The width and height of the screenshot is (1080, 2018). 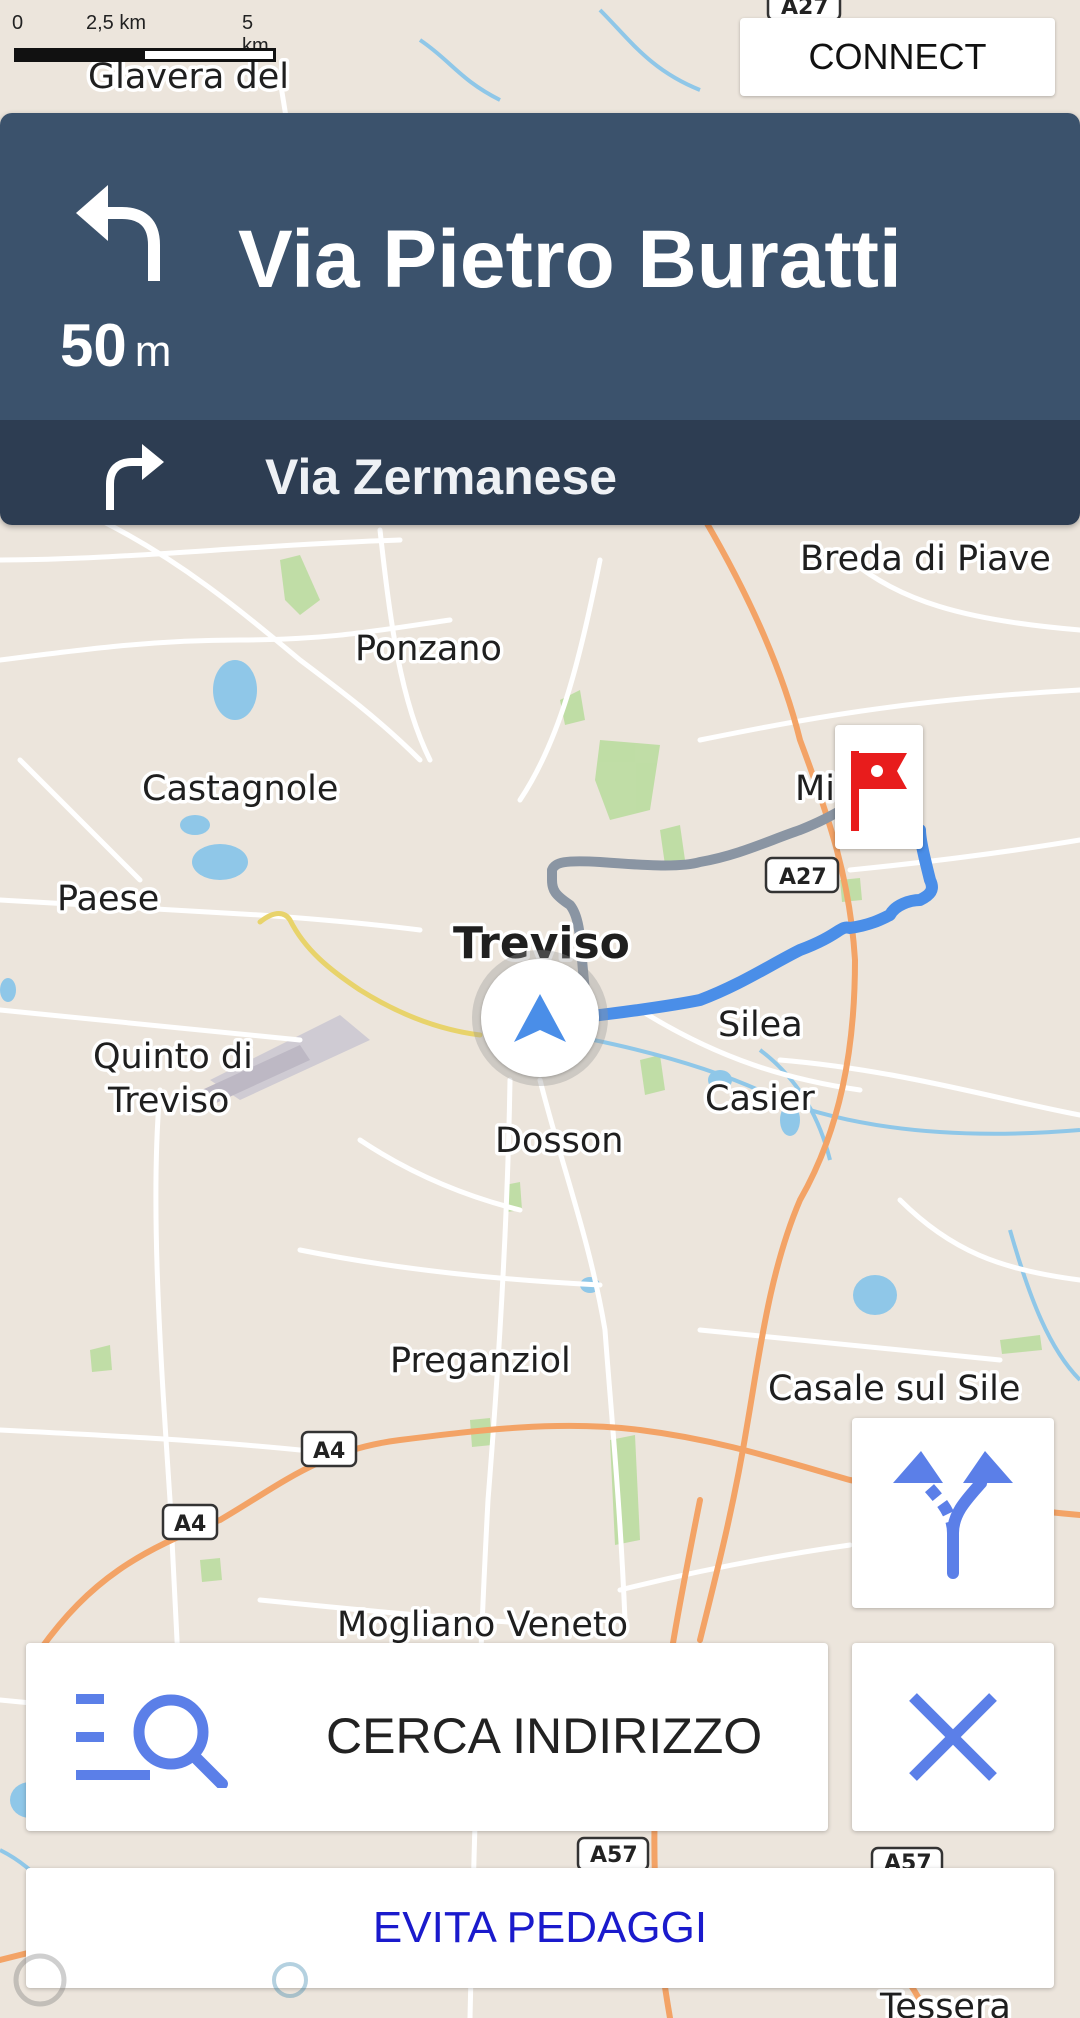 What do you see at coordinates (559, 1141) in the screenshot?
I see `map-label-dosson: Dosson` at bounding box center [559, 1141].